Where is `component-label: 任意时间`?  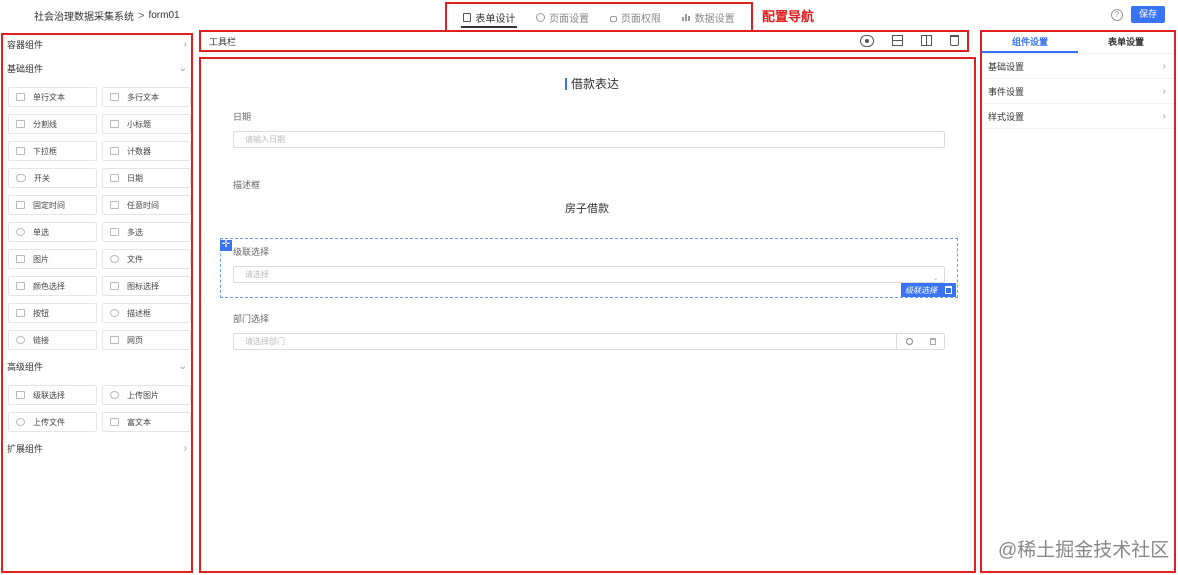
component-label: 任意时间 is located at coordinates (143, 205).